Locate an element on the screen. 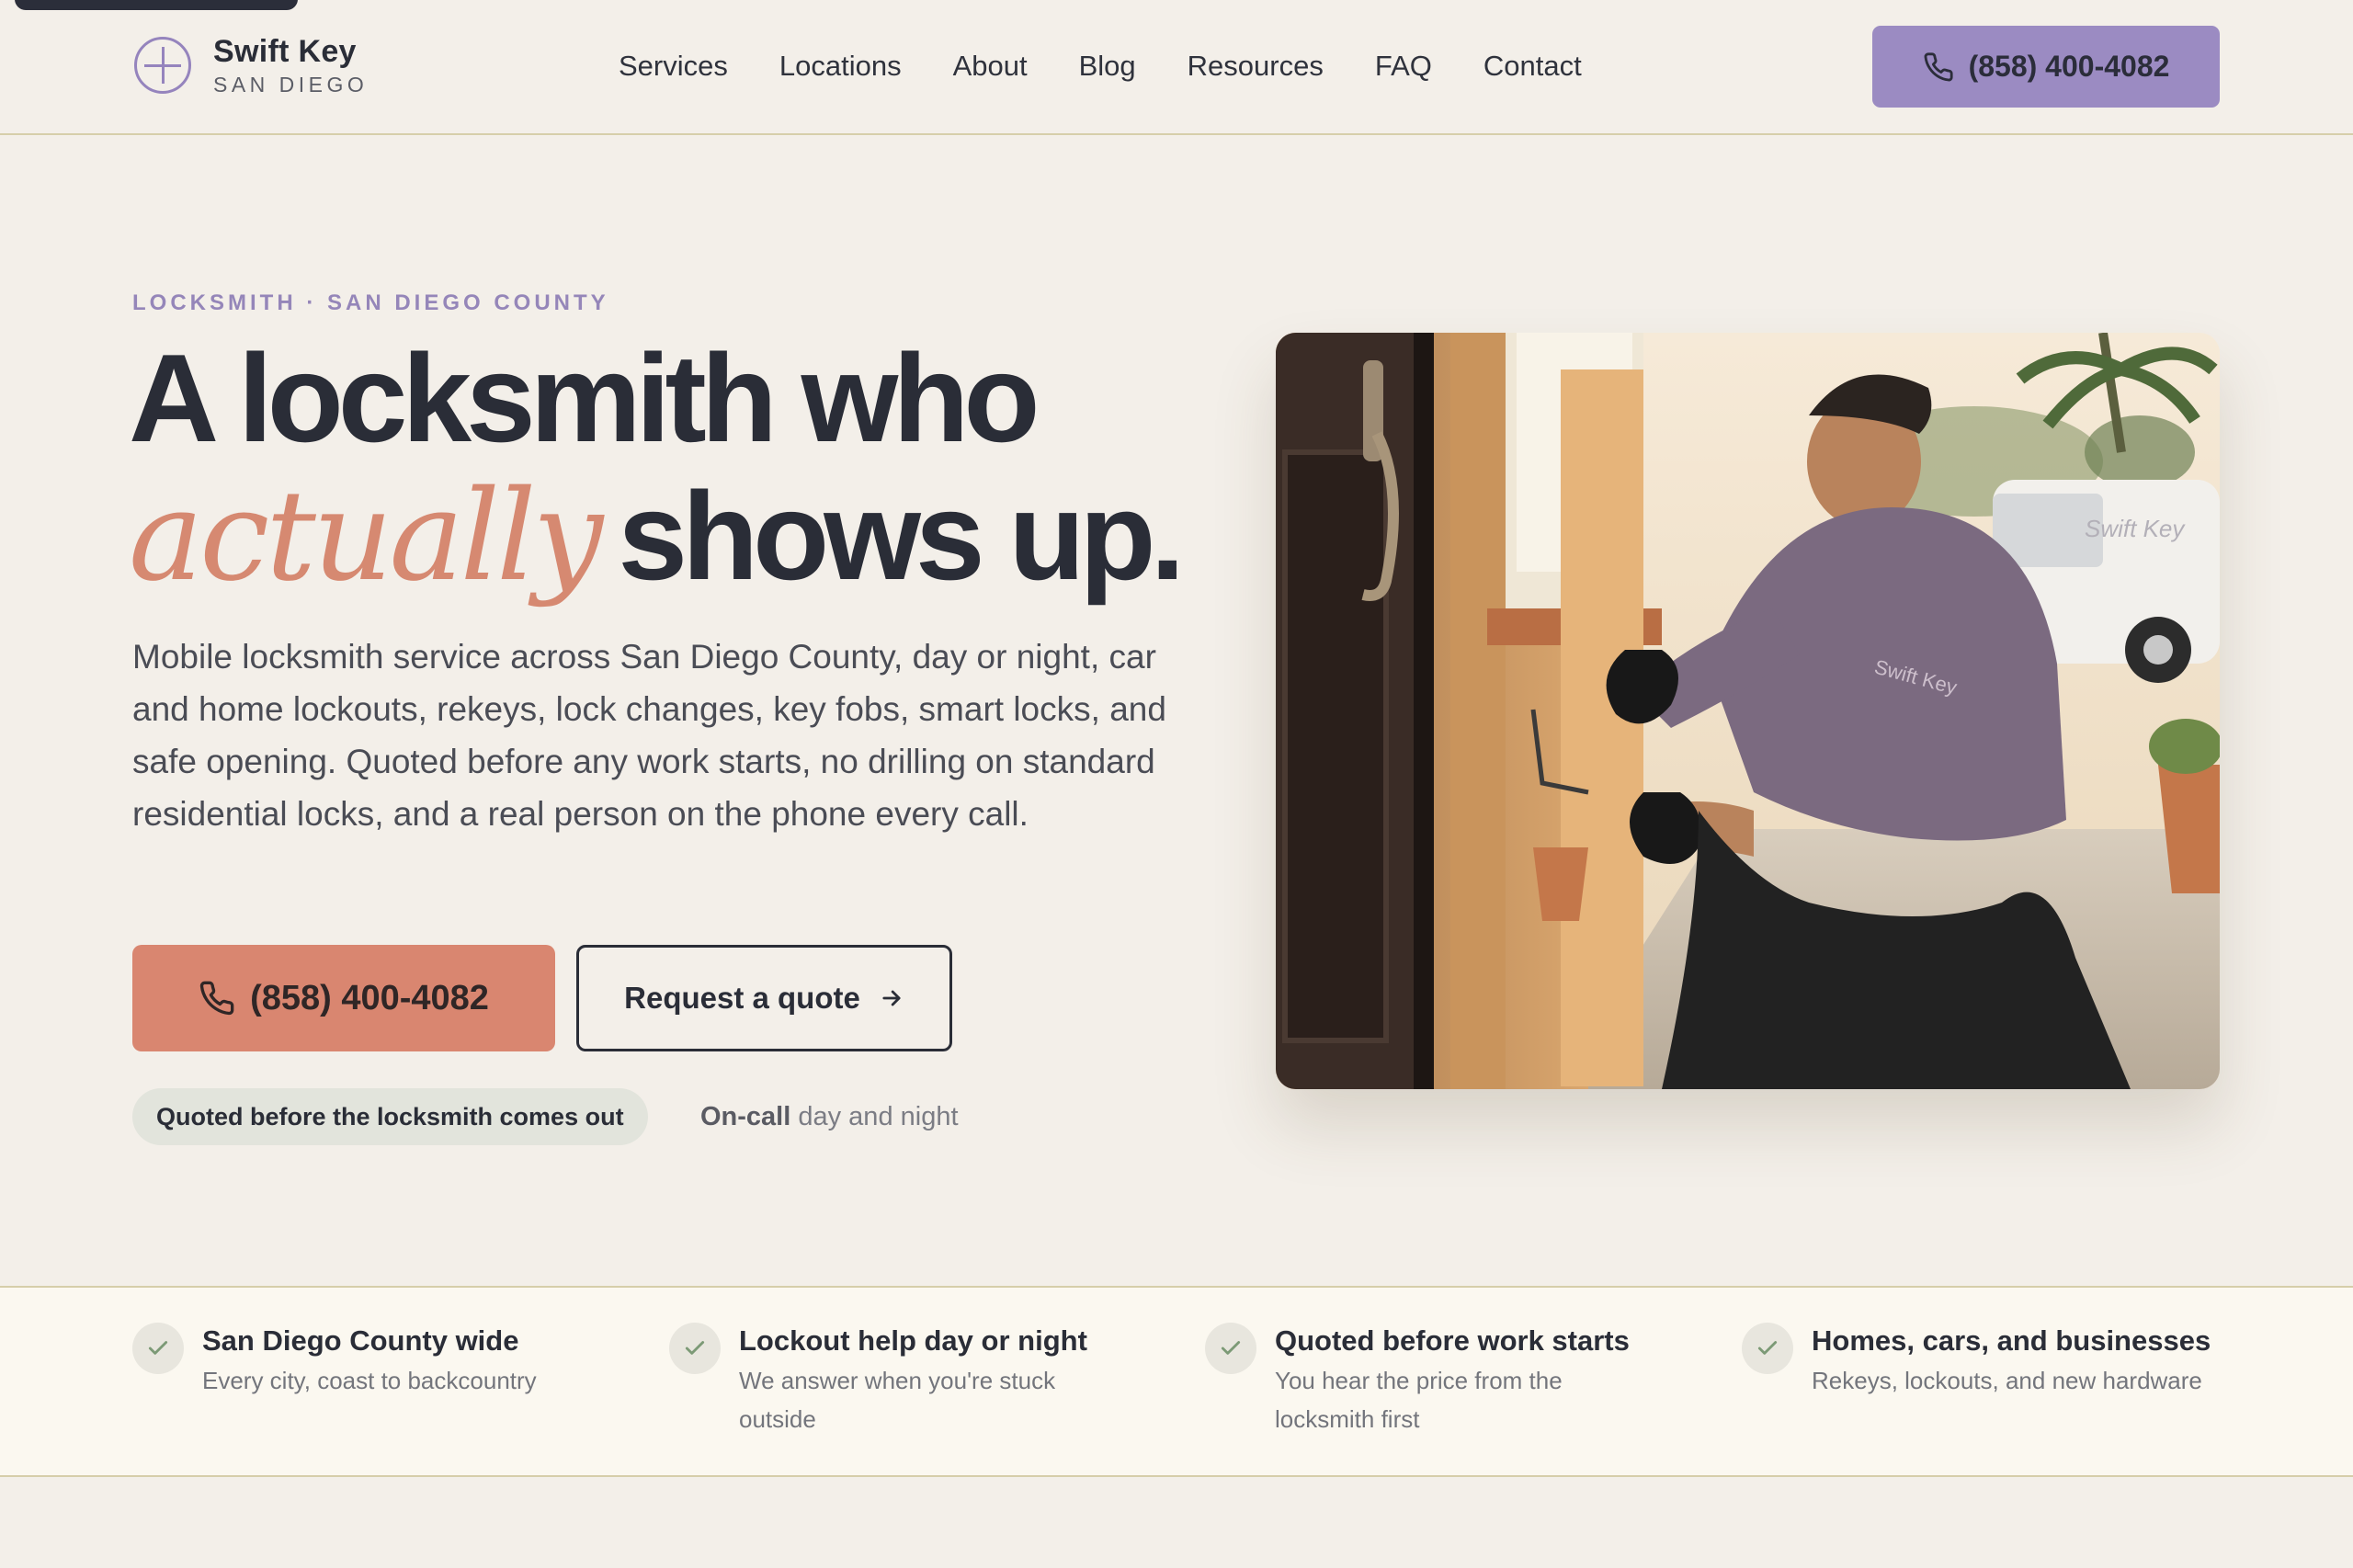 The height and width of the screenshot is (1568, 2353). hero-phone-number: (858) 400-4082 is located at coordinates (369, 997).